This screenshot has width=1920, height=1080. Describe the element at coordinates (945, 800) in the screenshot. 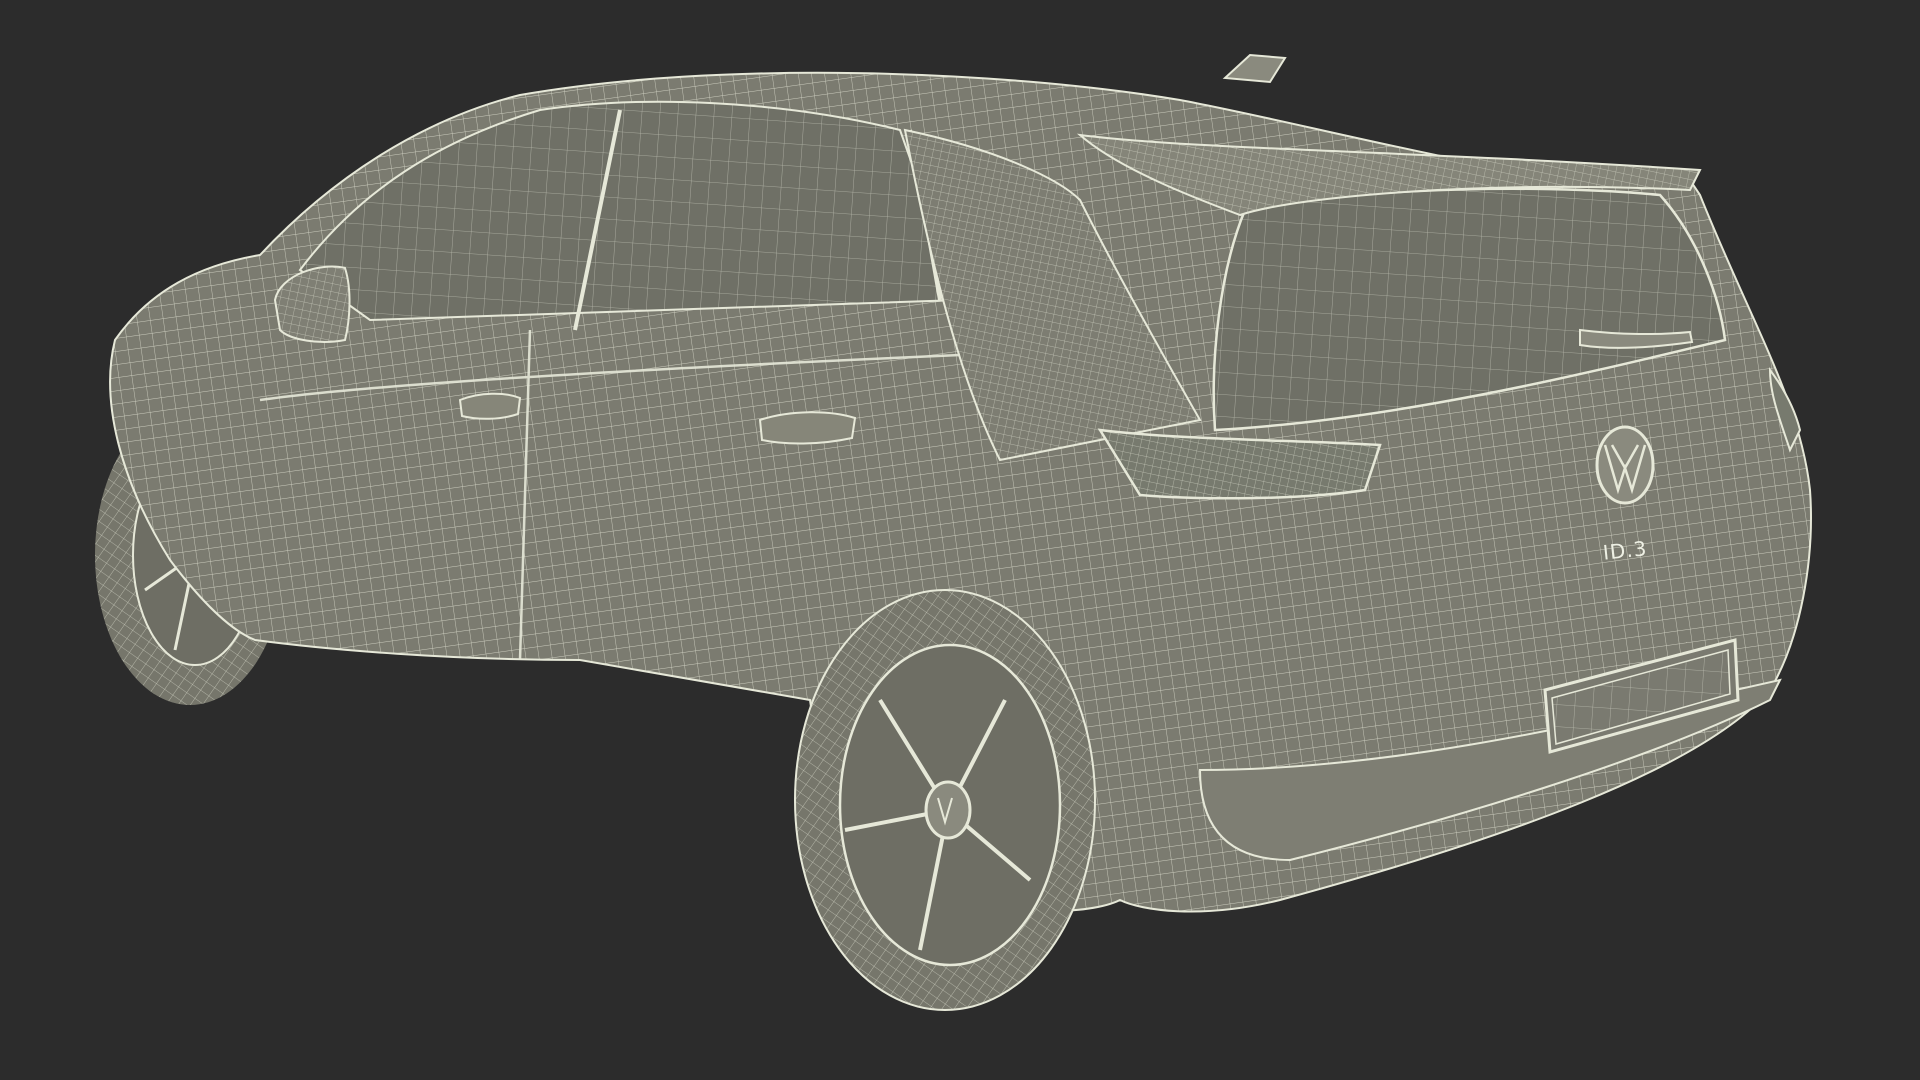

I see `rear-left-wheel` at that location.